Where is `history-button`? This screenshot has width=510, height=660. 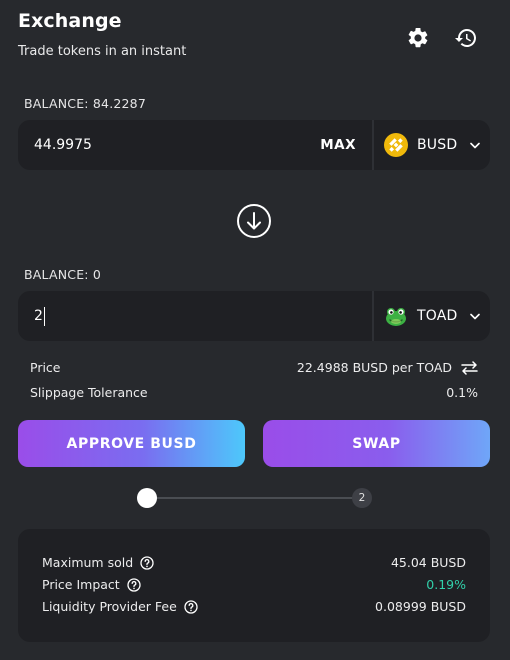
history-button is located at coordinates (466, 38).